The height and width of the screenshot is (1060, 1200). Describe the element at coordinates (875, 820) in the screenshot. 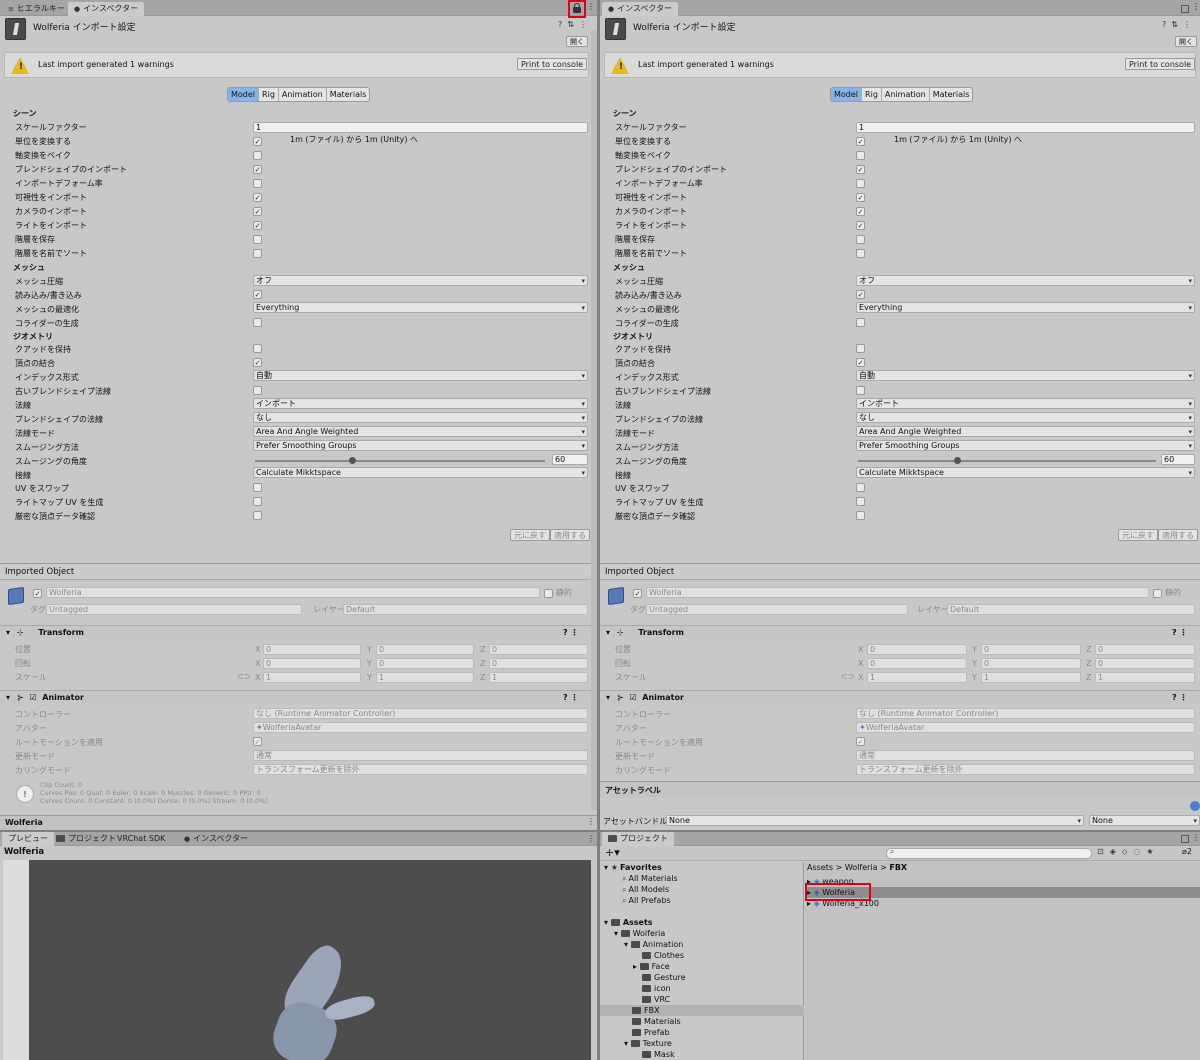

I see `asset-bundle-dropdown: None ▾` at that location.